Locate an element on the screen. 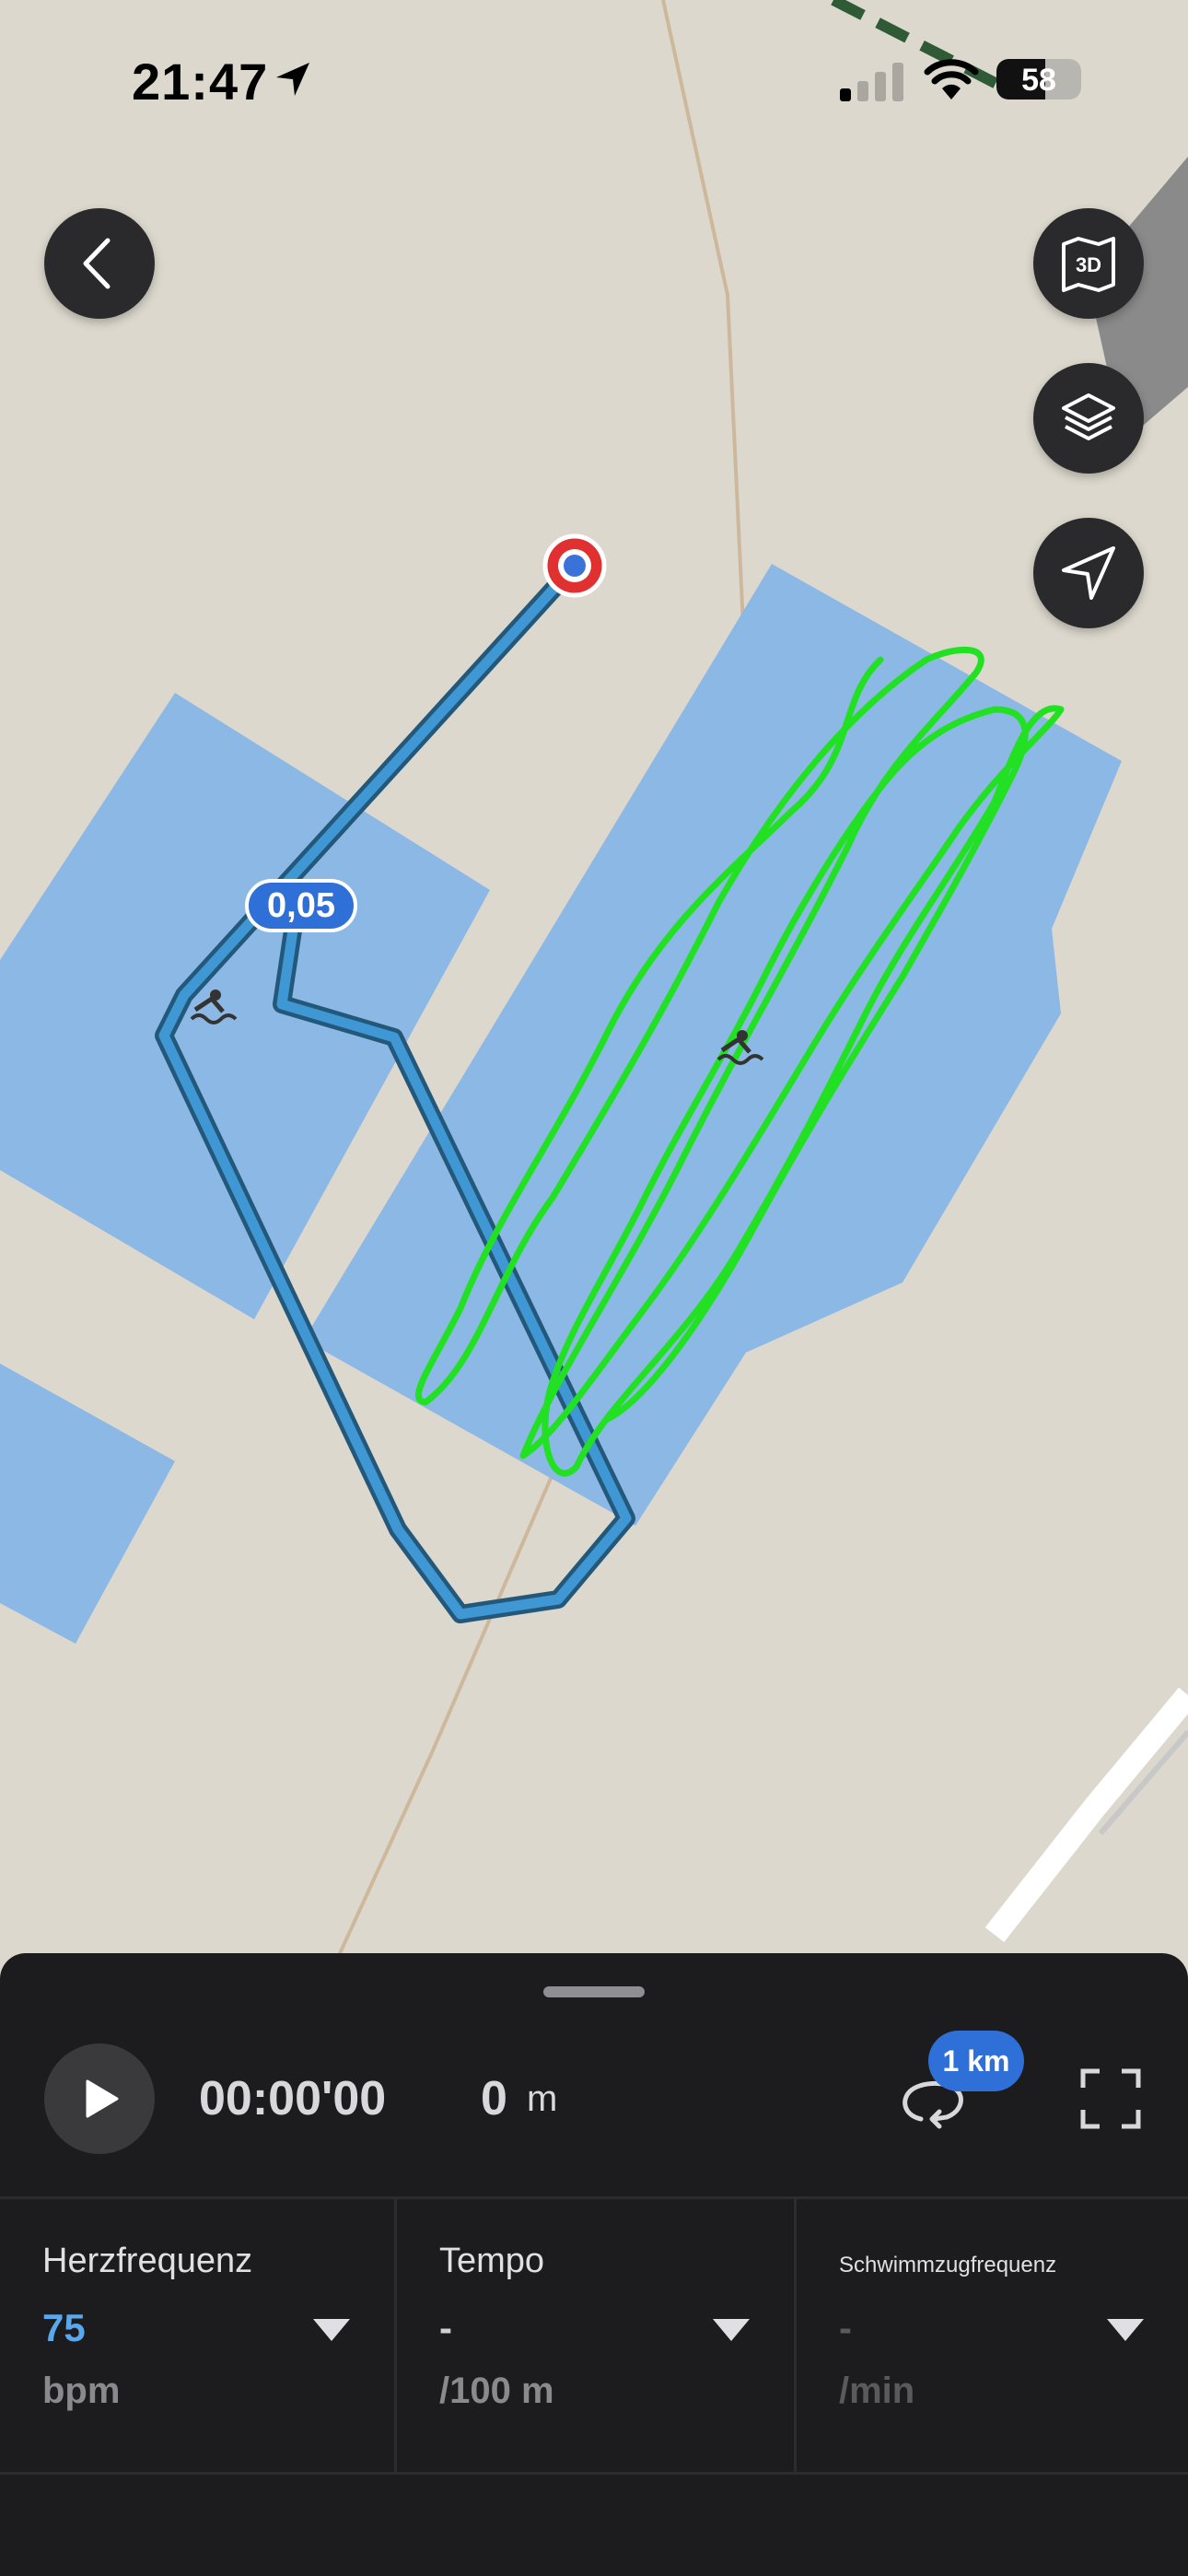  chevron-left-icon is located at coordinates (97, 263).